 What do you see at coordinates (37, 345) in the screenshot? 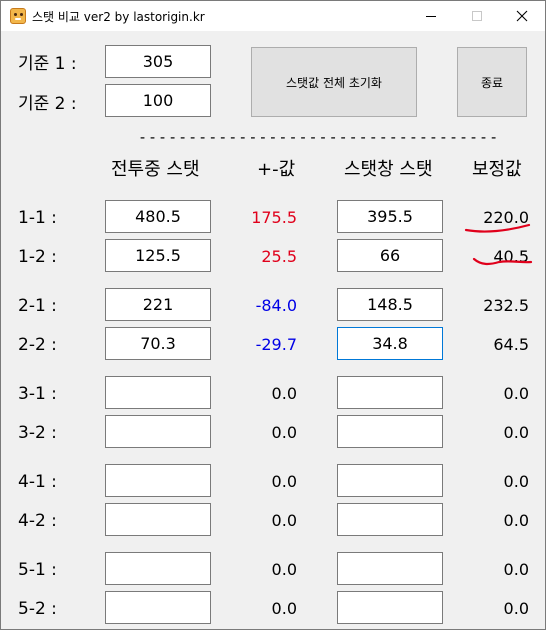
I see `row-label: 2-2 :` at bounding box center [37, 345].